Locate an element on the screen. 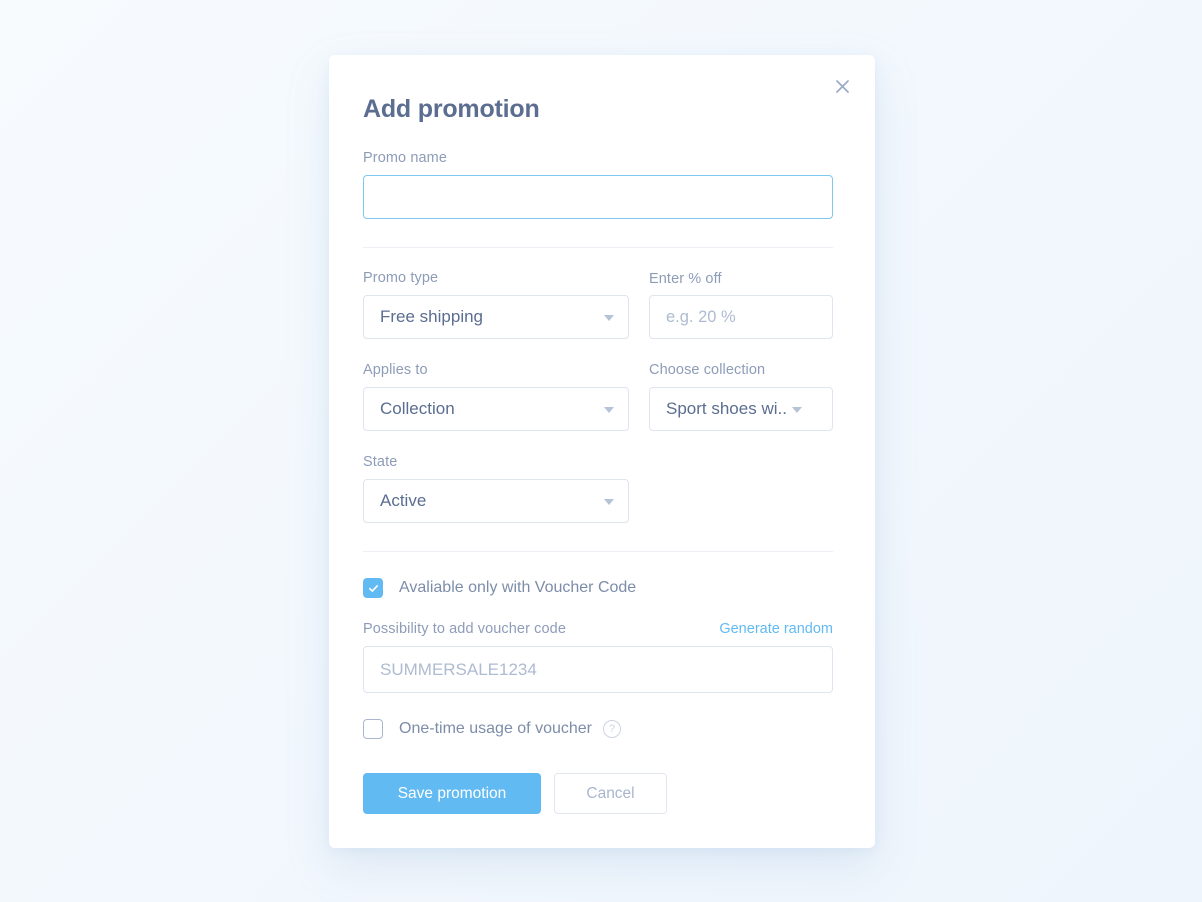 Image resolution: width=1202 pixels, height=902 pixels. promo-type-field: Promo type Free shipping is located at coordinates (496, 304).